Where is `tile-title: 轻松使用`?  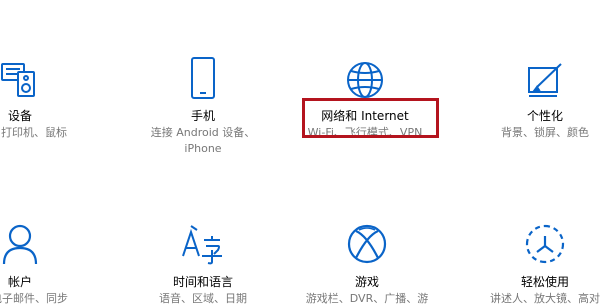
tile-title: 轻松使用 is located at coordinates (544, 282).